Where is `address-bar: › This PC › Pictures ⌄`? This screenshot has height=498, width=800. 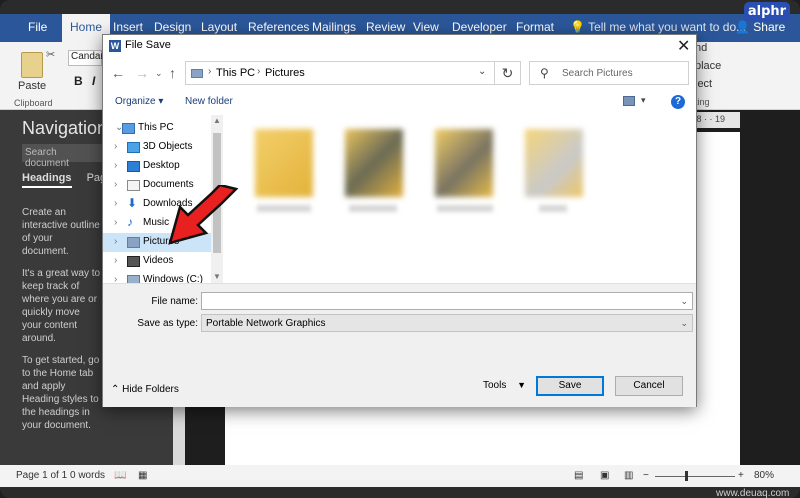
address-bar: › This PC › Pictures ⌄ is located at coordinates (340, 73).